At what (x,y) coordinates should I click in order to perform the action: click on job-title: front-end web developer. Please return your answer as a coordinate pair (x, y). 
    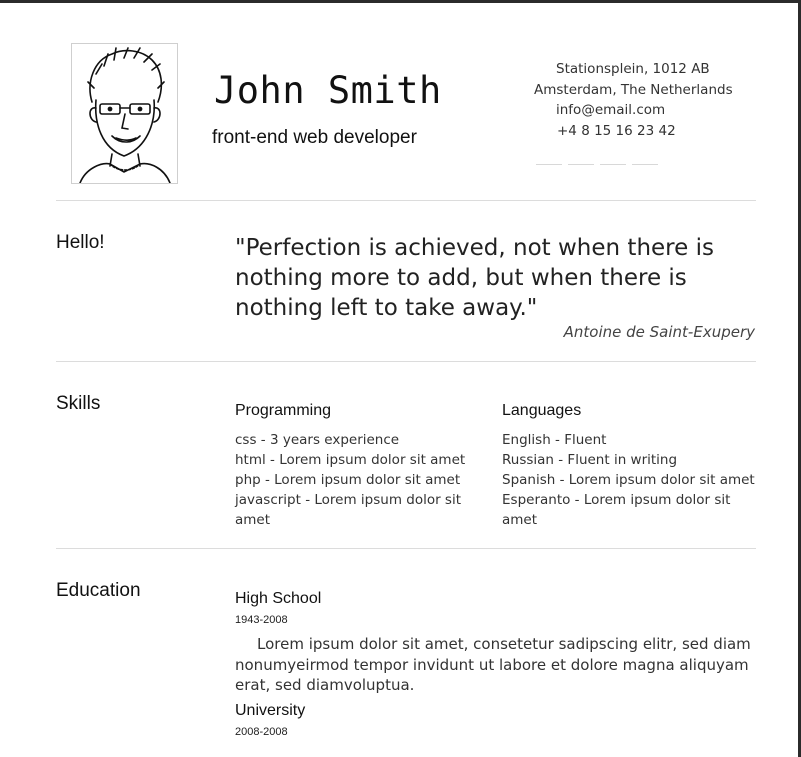
    Looking at the image, I should click on (314, 137).